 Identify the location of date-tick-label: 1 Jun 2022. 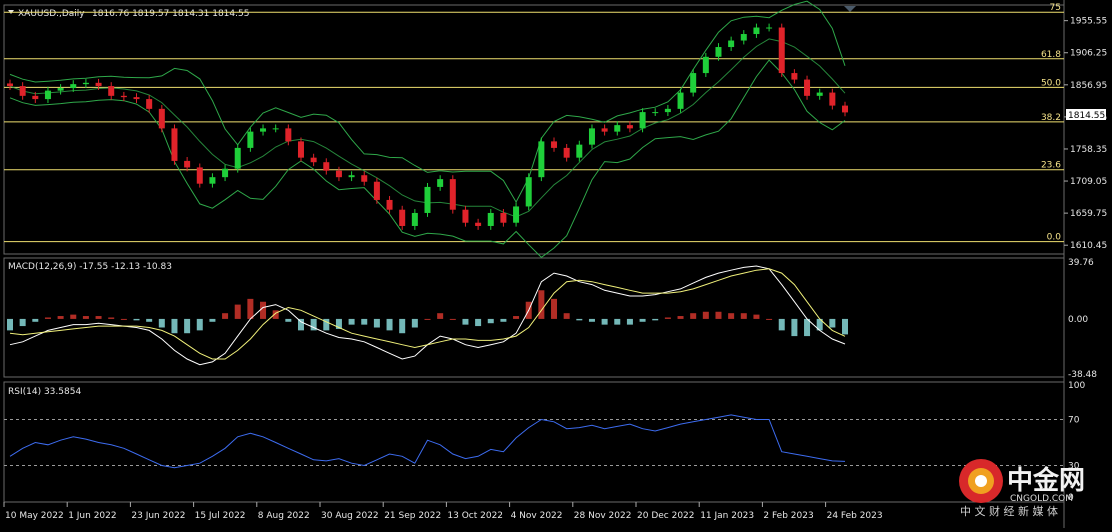
(92, 516).